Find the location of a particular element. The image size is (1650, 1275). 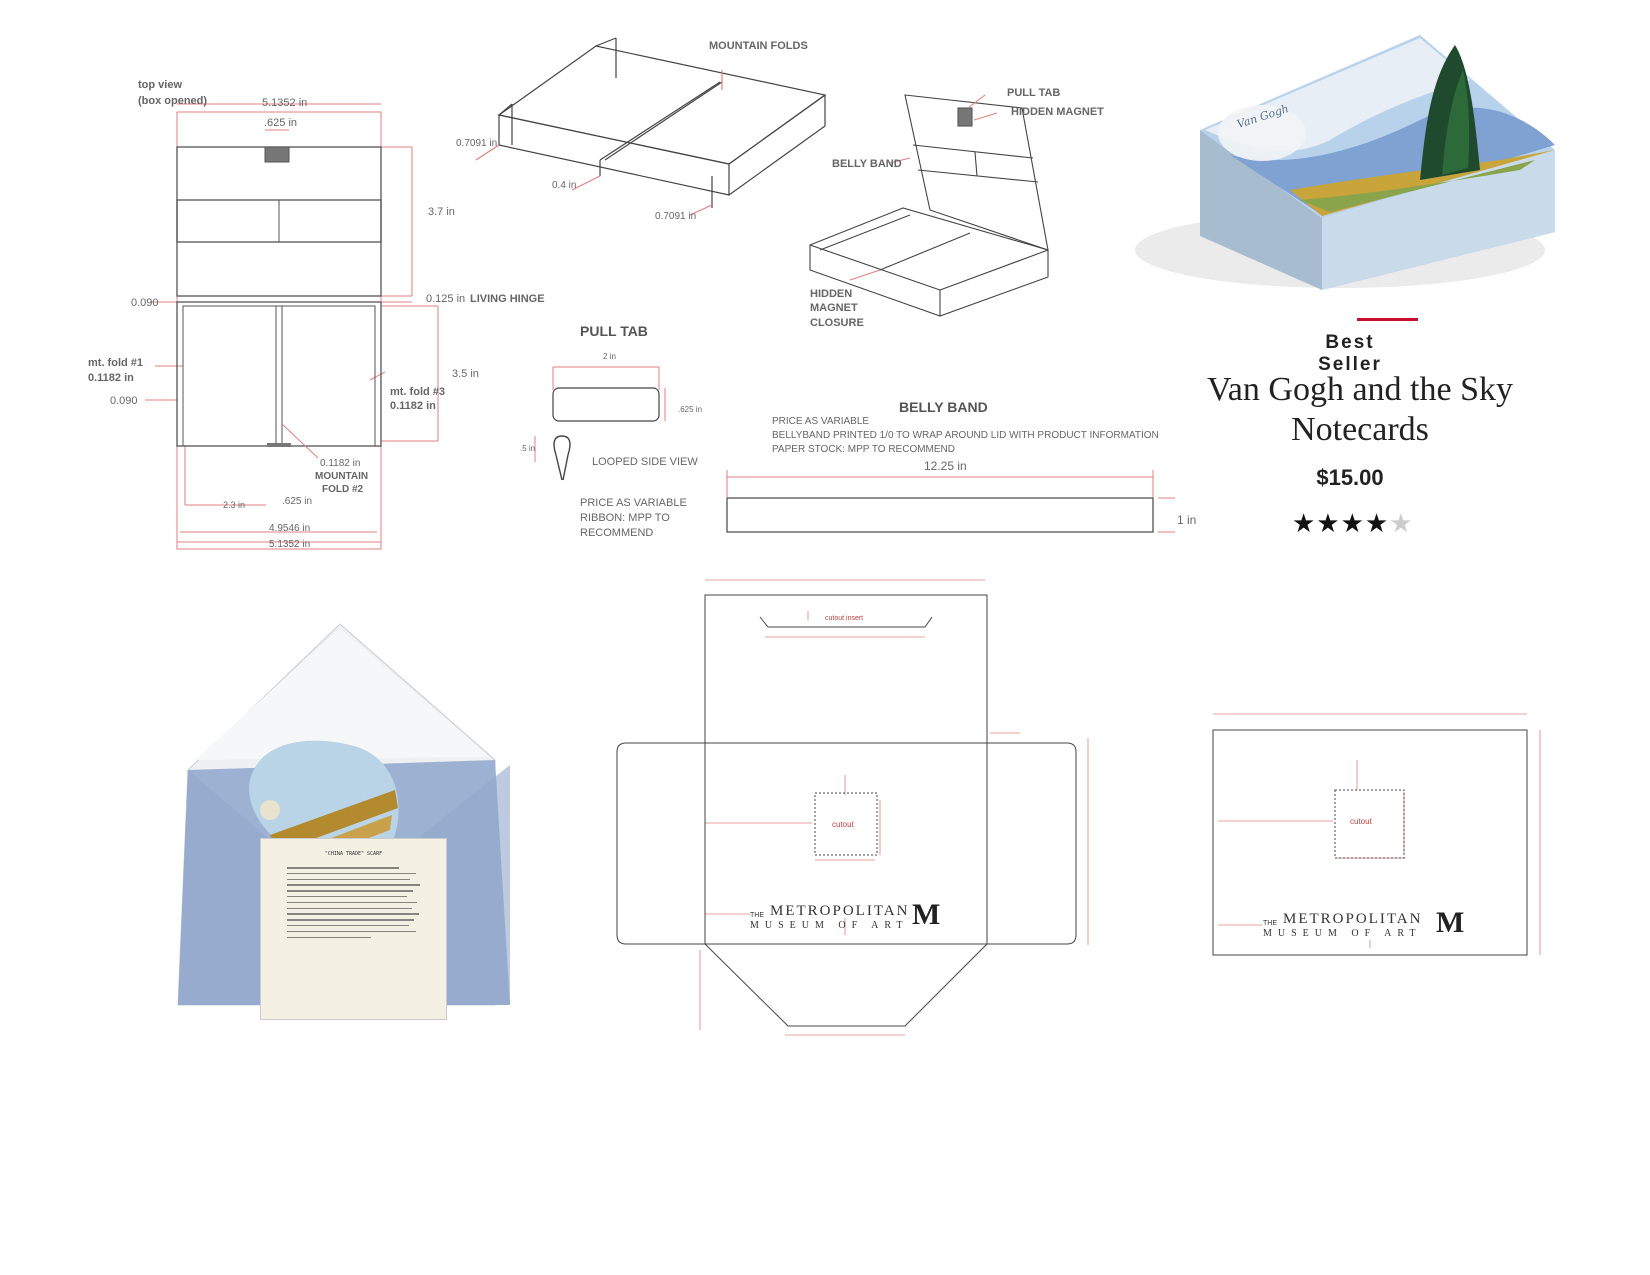

star-rating: ★★★★★ is located at coordinates (1353, 523).